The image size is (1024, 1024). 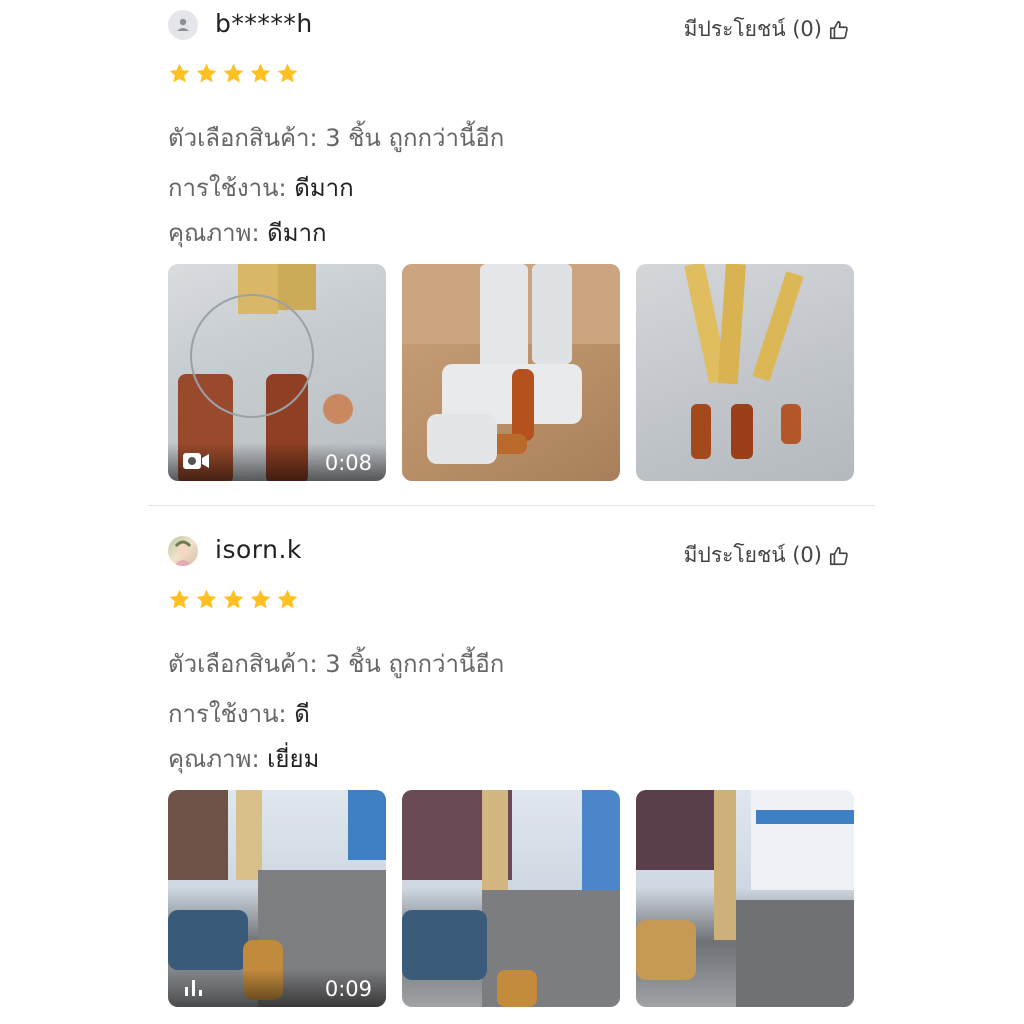 I want to click on usage-attribute: การใช้งาน: ดี, so click(x=239, y=713).